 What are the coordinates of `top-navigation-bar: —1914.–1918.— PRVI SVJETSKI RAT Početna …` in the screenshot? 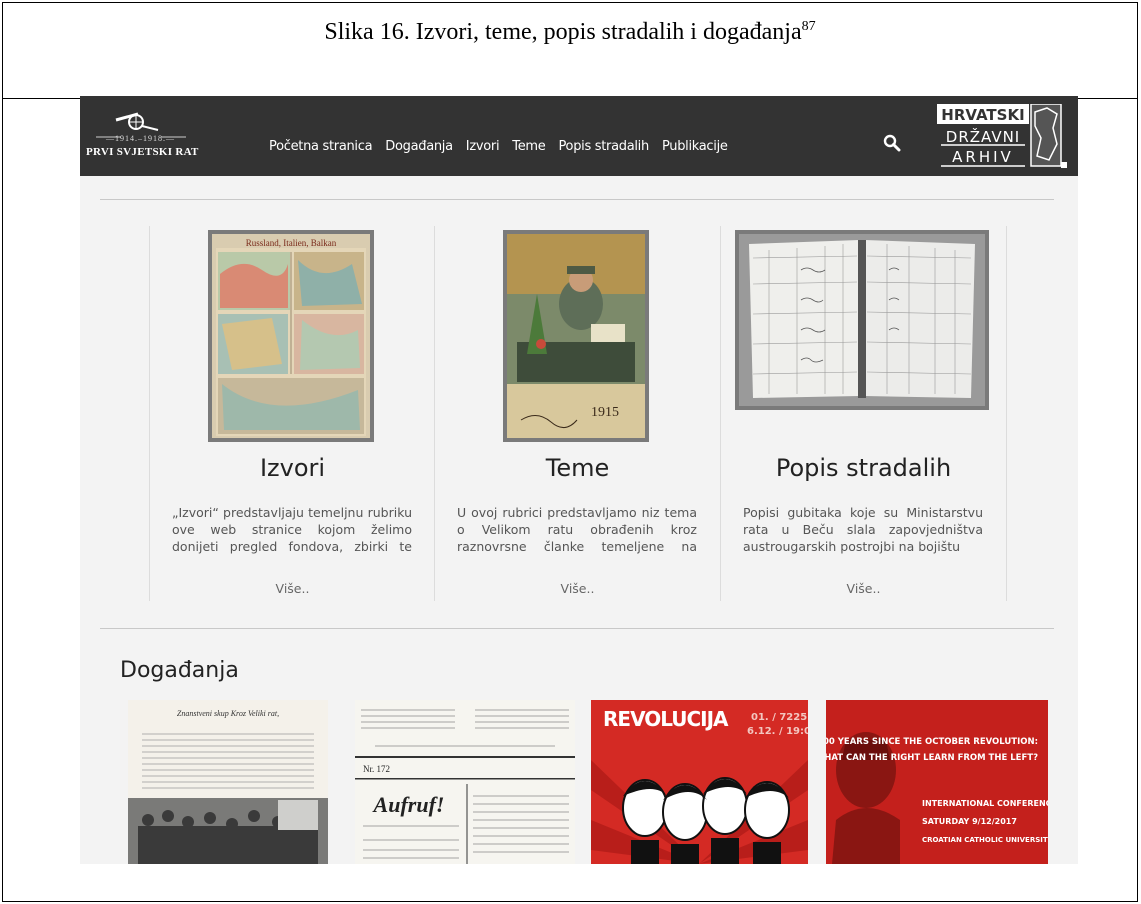 It's located at (579, 136).